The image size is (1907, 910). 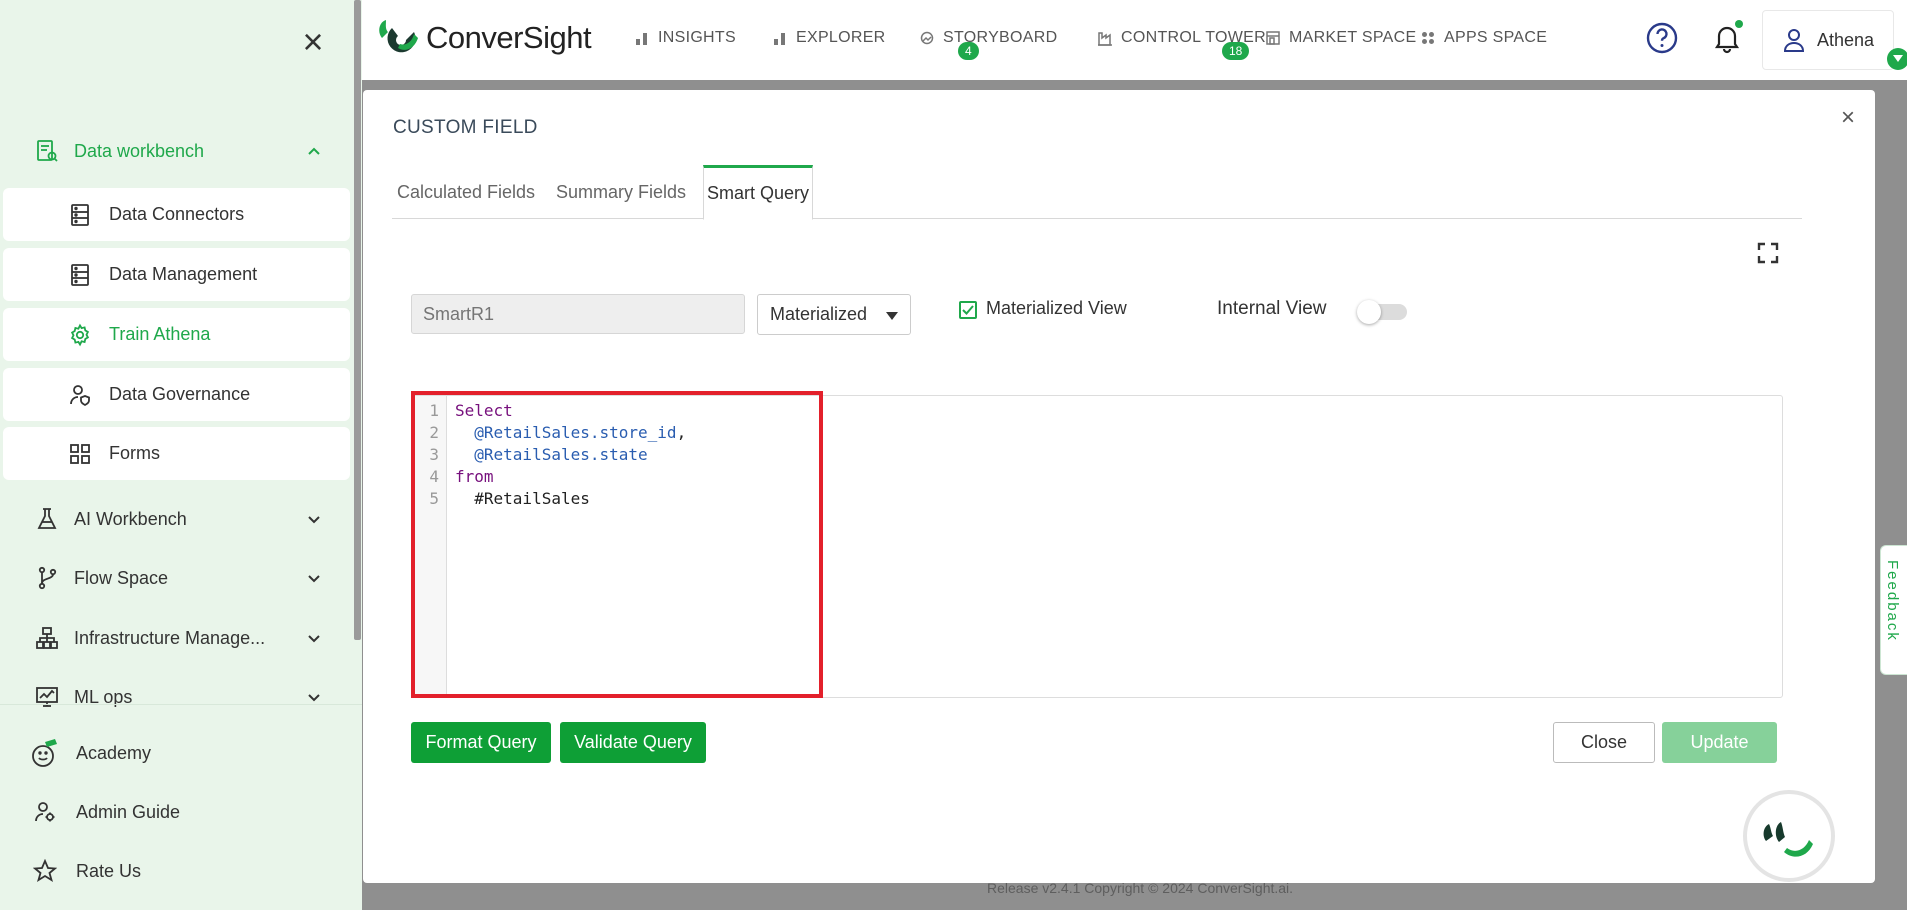 What do you see at coordinates (134, 453) in the screenshot?
I see `sidebar-item-label: Forms` at bounding box center [134, 453].